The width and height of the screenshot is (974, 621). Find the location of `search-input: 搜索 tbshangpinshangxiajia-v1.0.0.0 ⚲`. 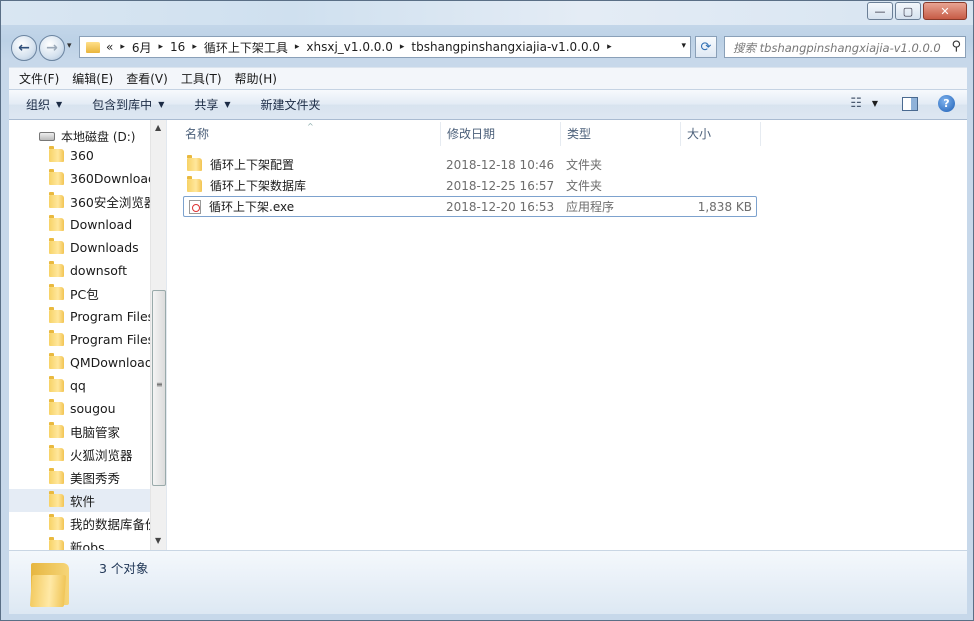

search-input: 搜索 tbshangpinshangxiajia-v1.0.0.0 ⚲ is located at coordinates (845, 47).